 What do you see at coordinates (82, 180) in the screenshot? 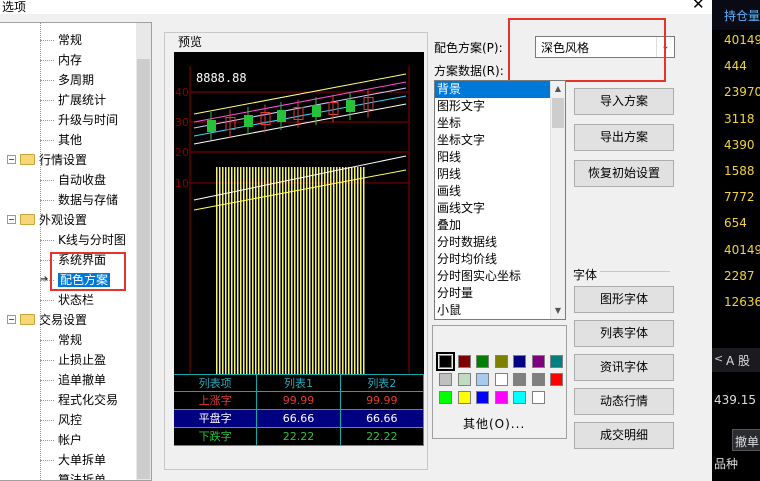
I see `tree-item: 自动收盘` at bounding box center [82, 180].